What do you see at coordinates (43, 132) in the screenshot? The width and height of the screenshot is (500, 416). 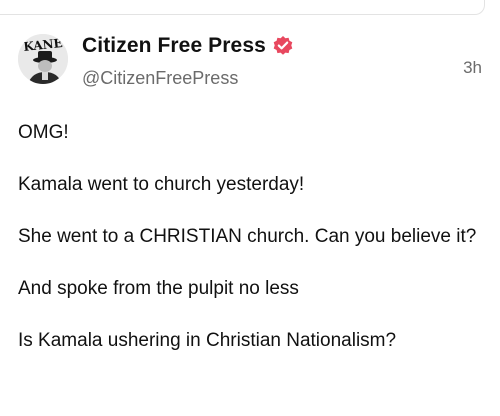 I see `post-paragraph: OMG!` at bounding box center [43, 132].